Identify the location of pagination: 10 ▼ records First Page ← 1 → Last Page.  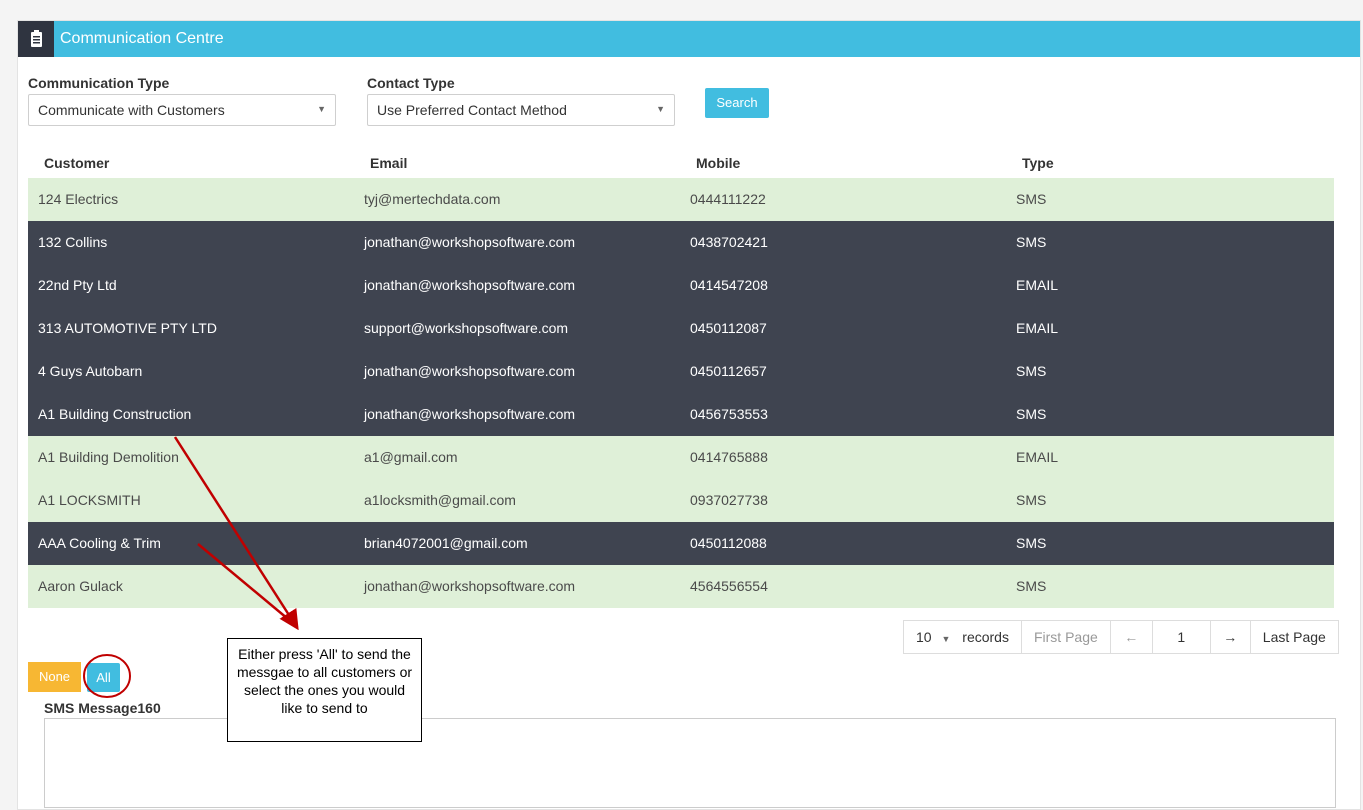
(1121, 637).